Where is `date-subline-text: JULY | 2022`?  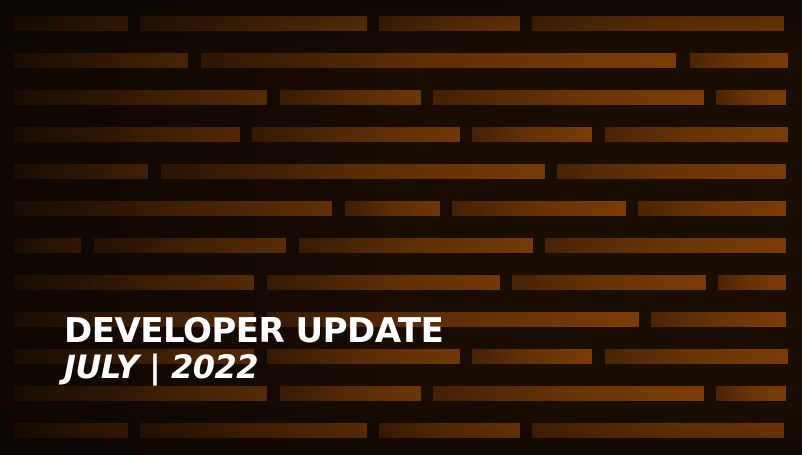 date-subline-text: JULY | 2022 is located at coordinates (161, 367).